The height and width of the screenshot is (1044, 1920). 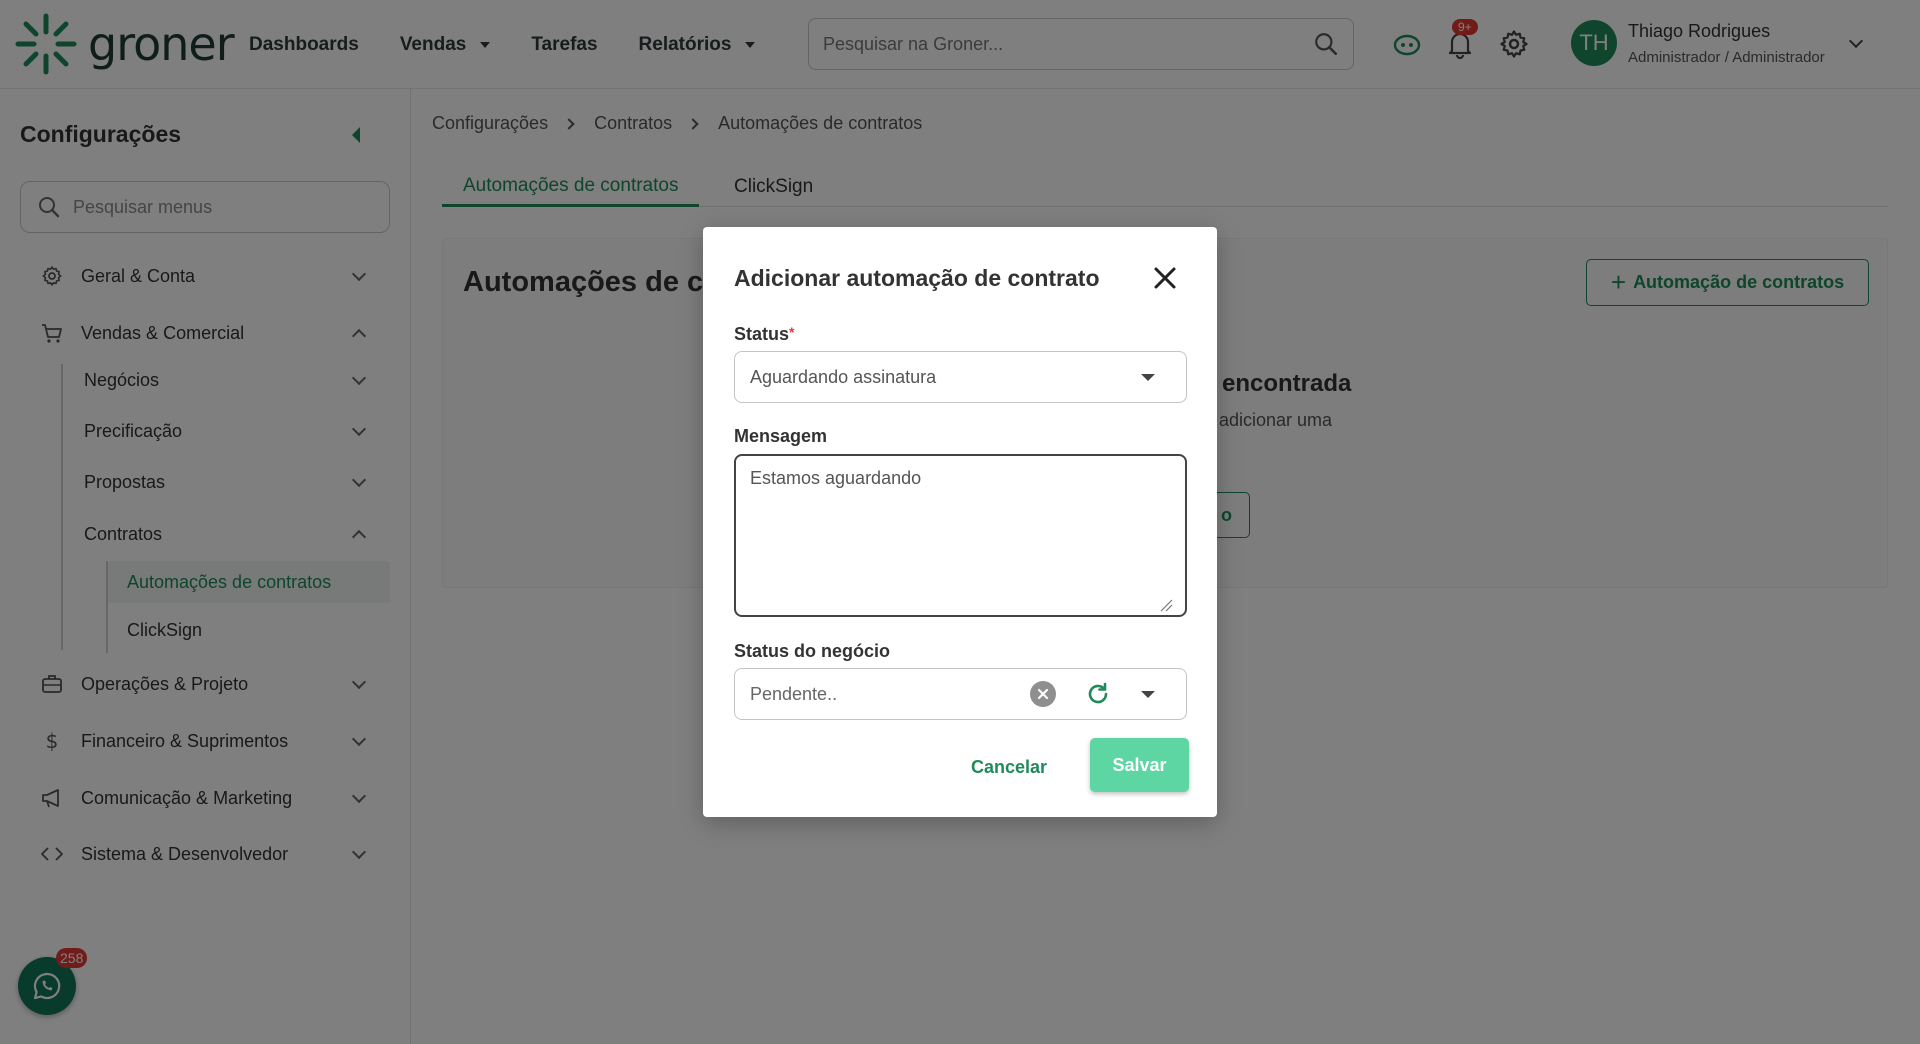 I want to click on status-select-value: Aguardando assinatura, so click(x=843, y=376).